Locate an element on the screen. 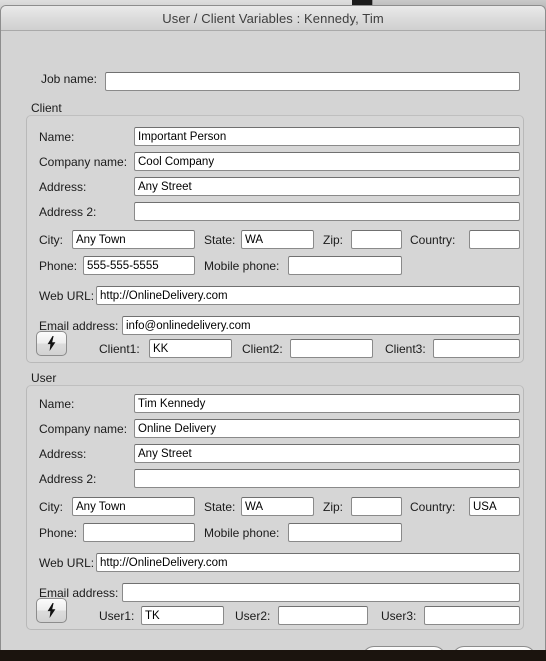 Image resolution: width=546 pixels, height=661 pixels. job-name-row: Job name: is located at coordinates (65, 79).